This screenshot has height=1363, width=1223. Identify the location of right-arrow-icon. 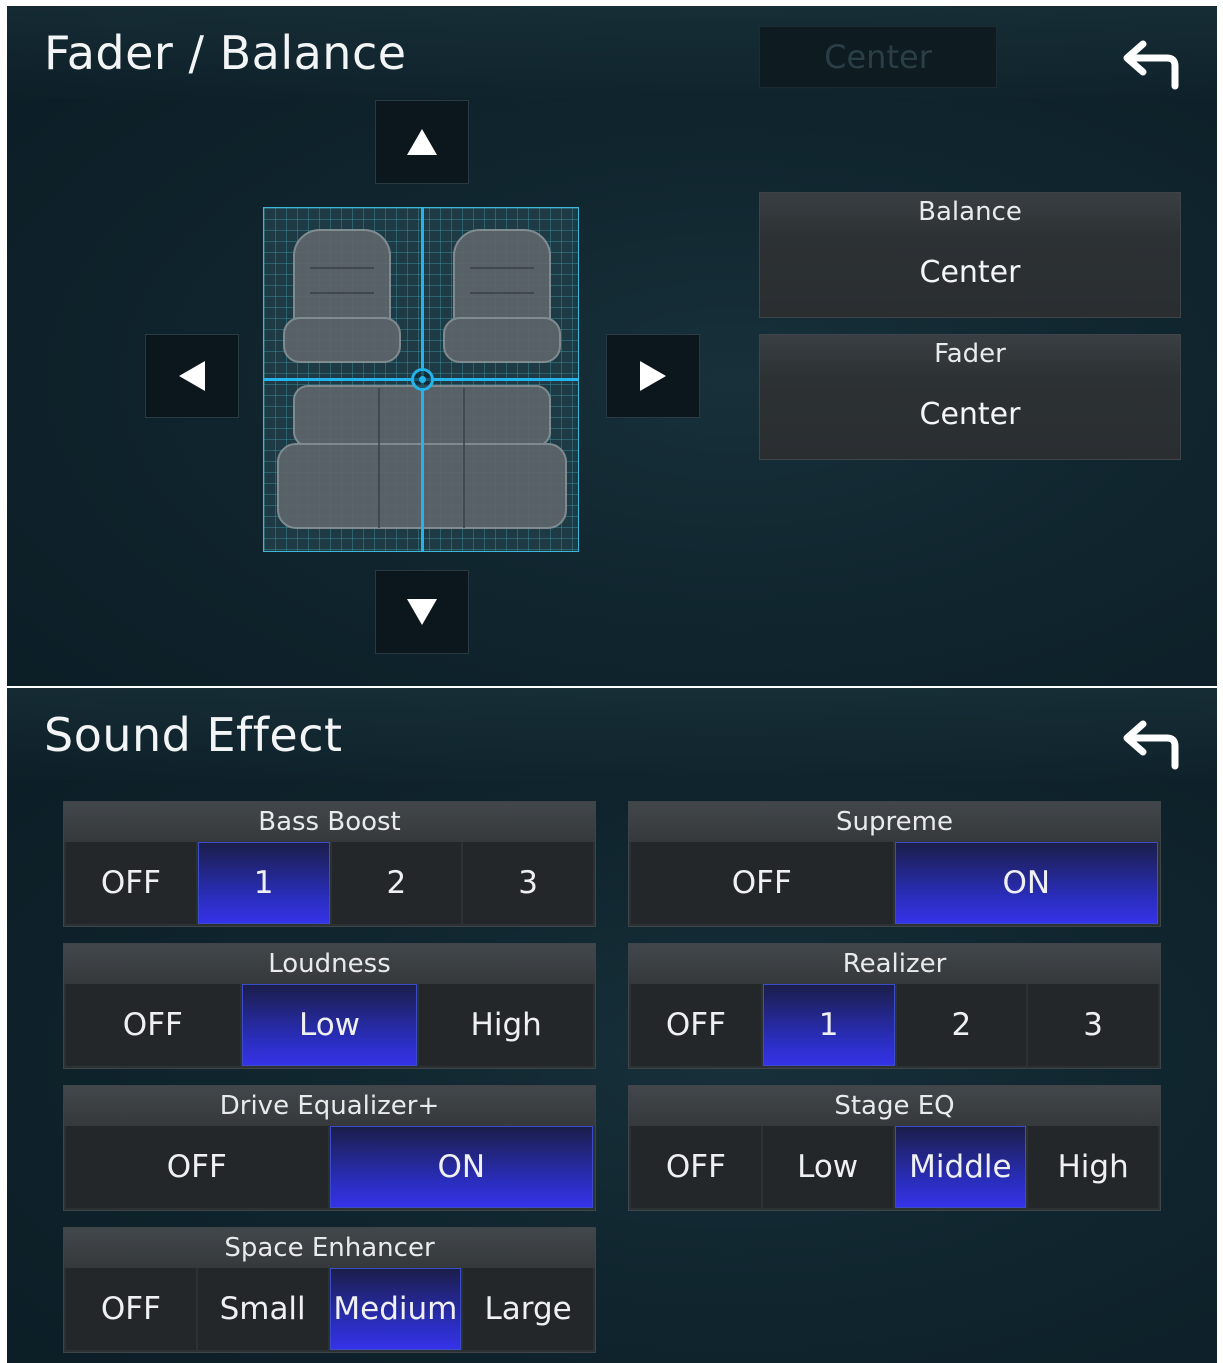
(653, 376).